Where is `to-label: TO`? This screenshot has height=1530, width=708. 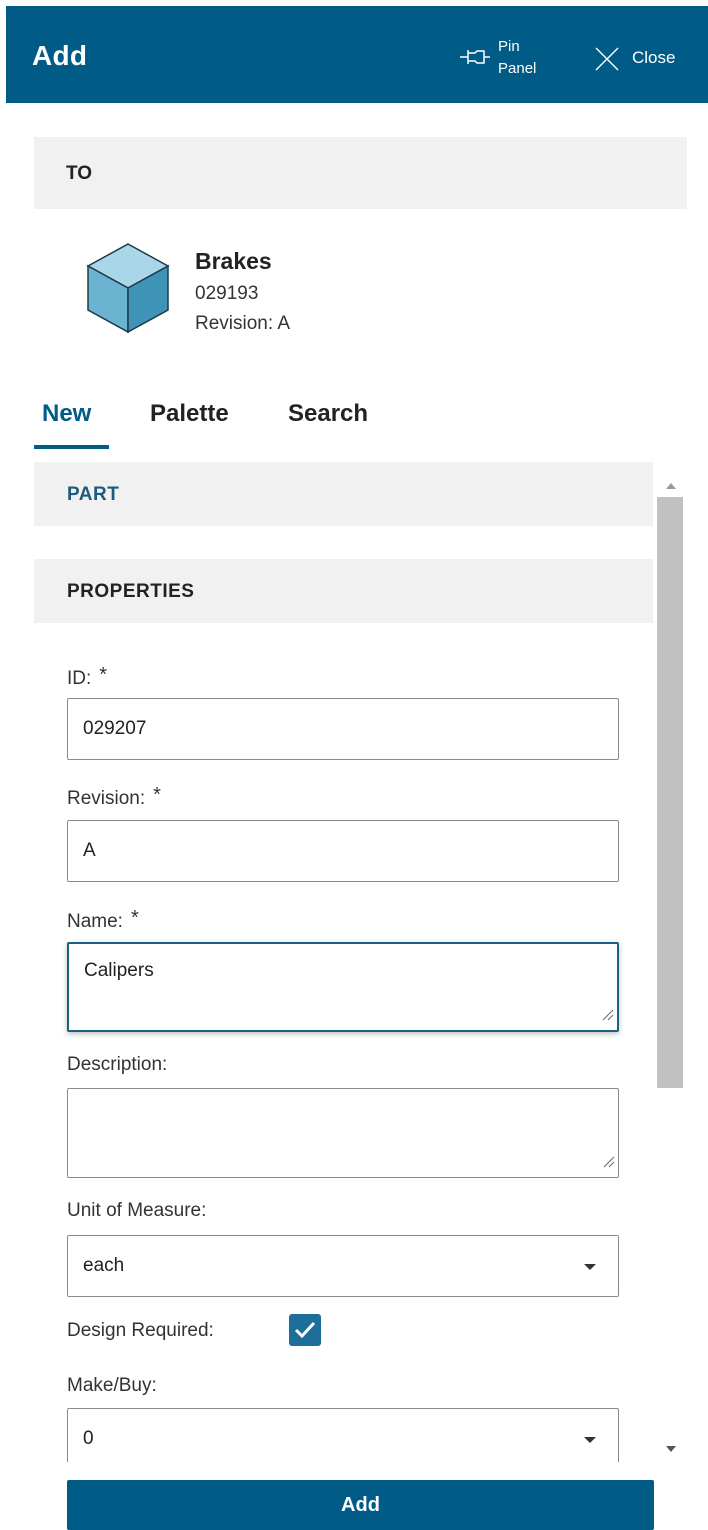 to-label: TO is located at coordinates (79, 173).